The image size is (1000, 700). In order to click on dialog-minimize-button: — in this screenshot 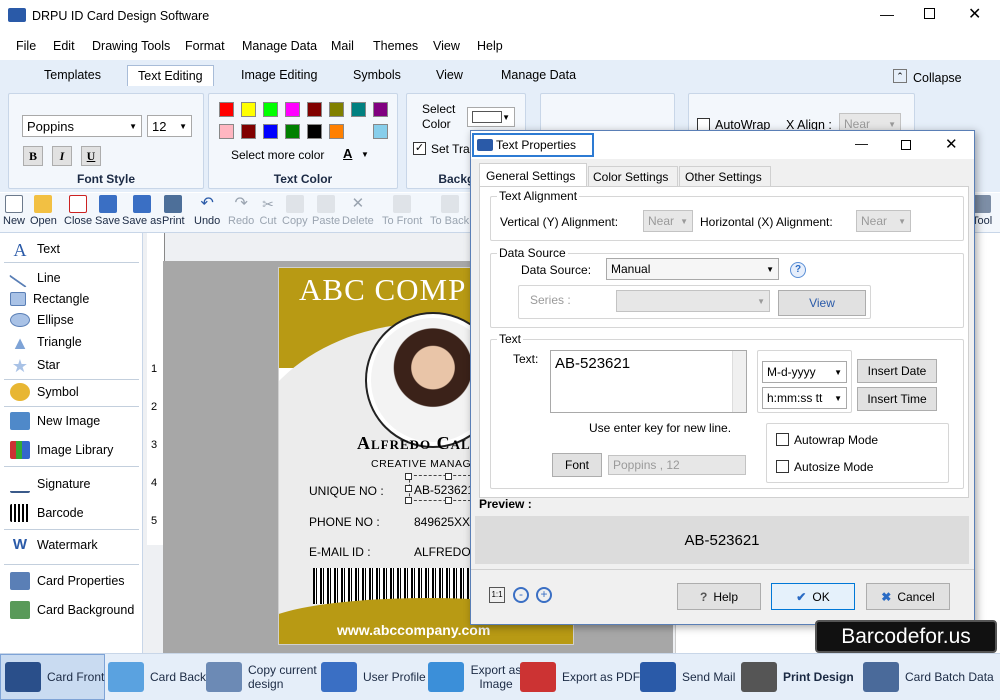, I will do `click(861, 143)`.